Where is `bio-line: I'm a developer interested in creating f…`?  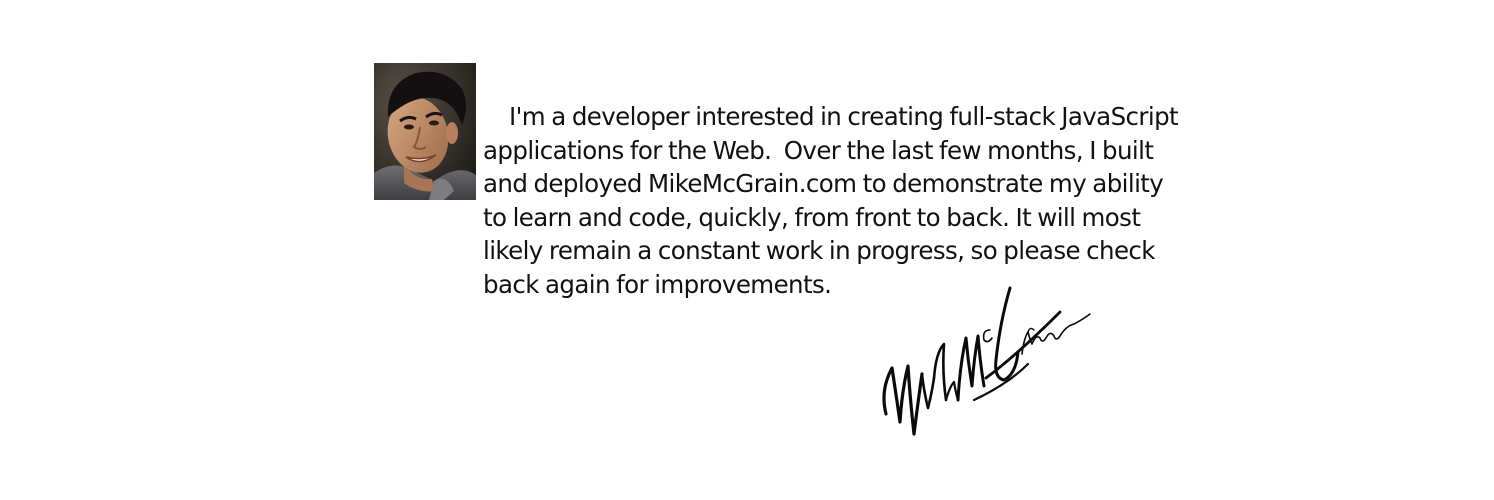
bio-line: I'm a developer interested in creating f… is located at coordinates (844, 116).